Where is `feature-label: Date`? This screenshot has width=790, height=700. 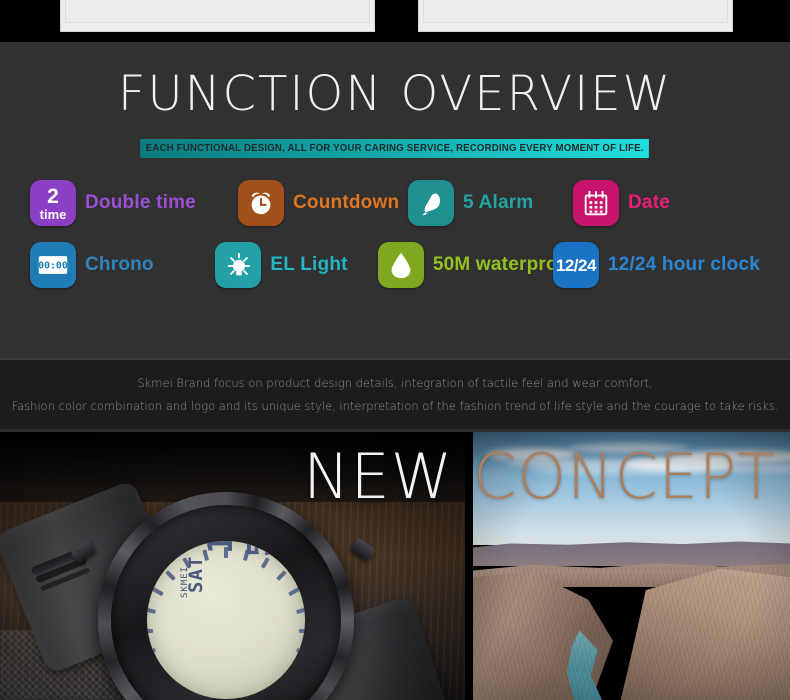 feature-label: Date is located at coordinates (649, 202).